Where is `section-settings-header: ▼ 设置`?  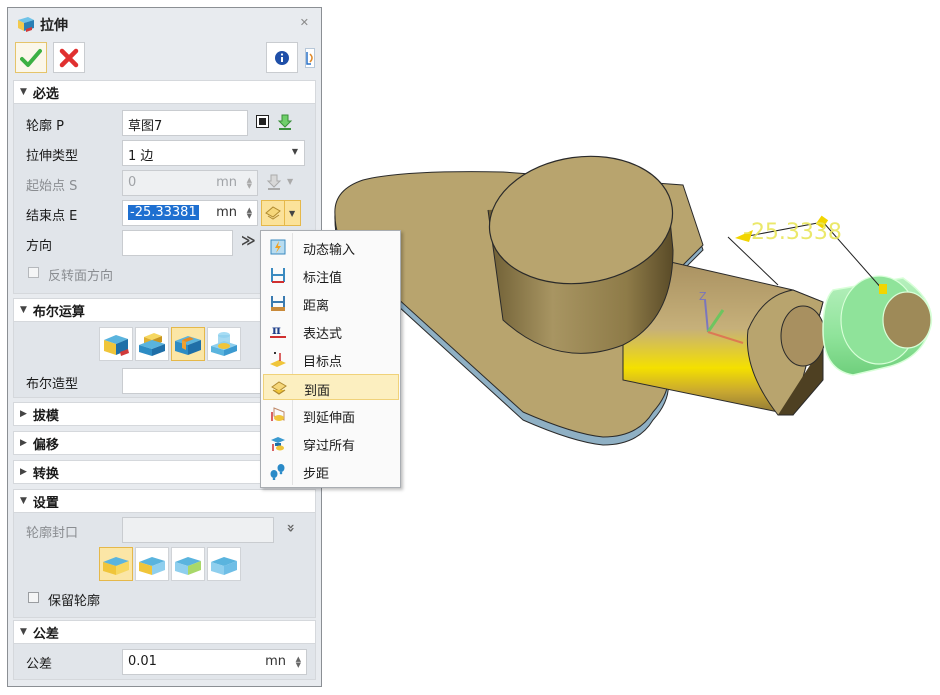
section-settings-header: ▼ 设置 is located at coordinates (164, 501).